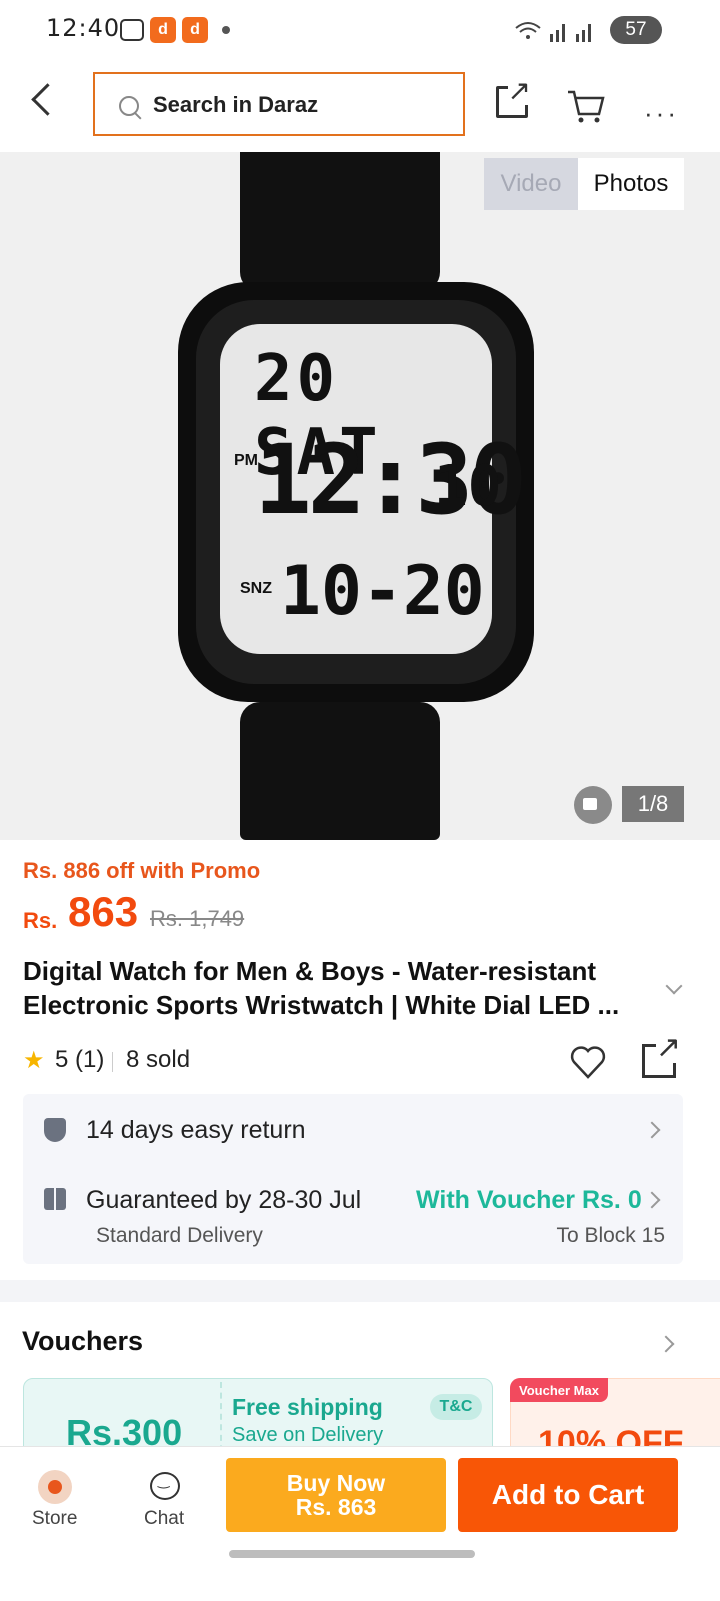  What do you see at coordinates (195, 30) in the screenshot?
I see `daraz-app-icon-2: d` at bounding box center [195, 30].